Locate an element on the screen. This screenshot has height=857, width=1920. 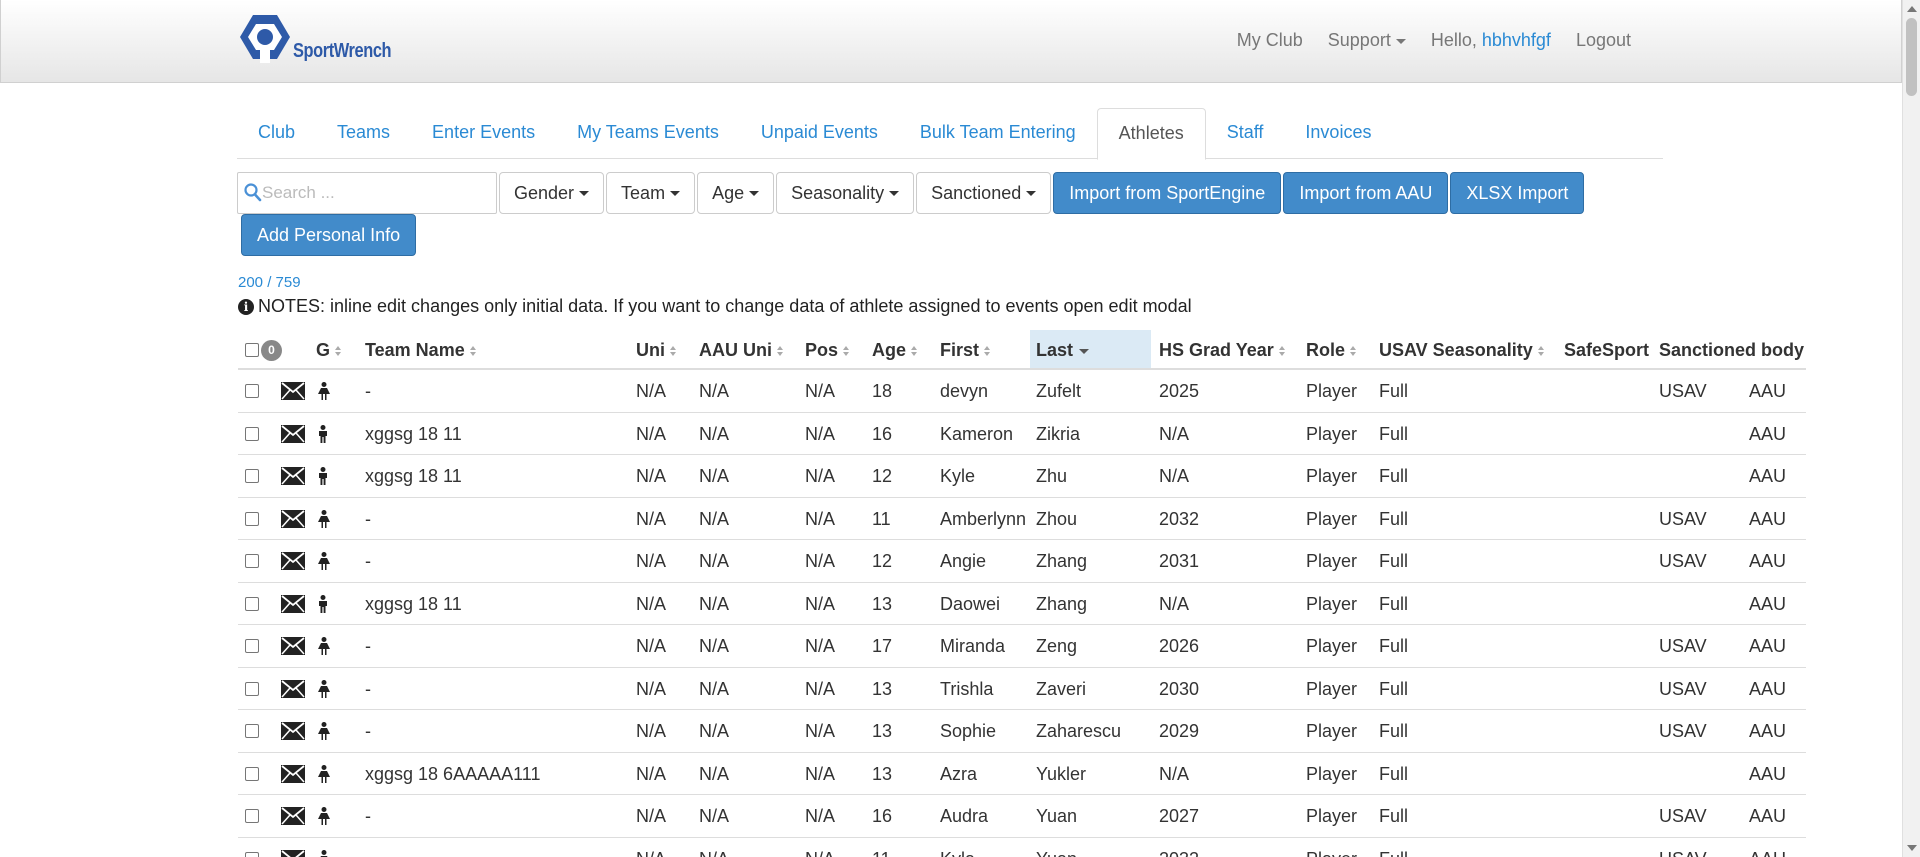
age-cell: 11 is located at coordinates (881, 847).